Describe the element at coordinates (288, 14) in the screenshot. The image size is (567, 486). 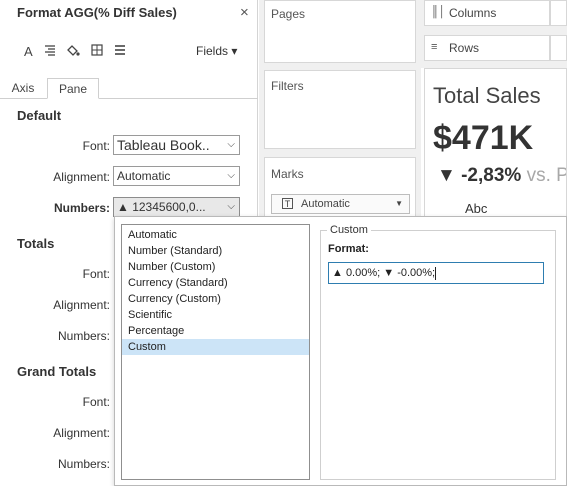
I see `pages-title: Pages` at that location.